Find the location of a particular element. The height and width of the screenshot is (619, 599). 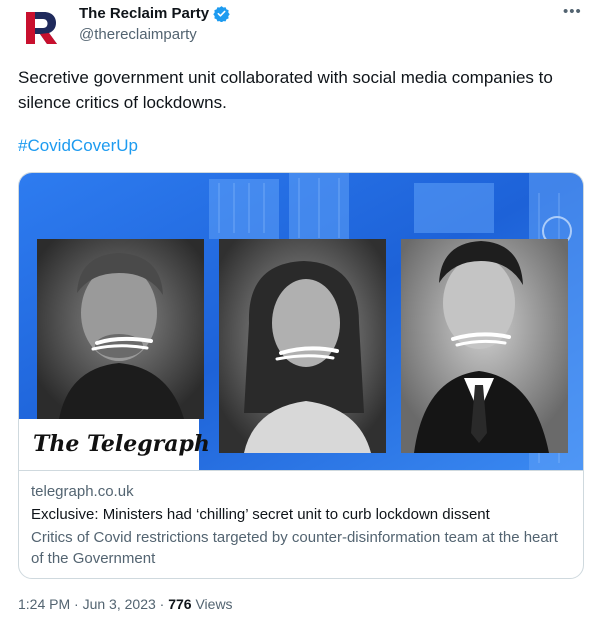

author-name: The Reclaim Party is located at coordinates (144, 13).